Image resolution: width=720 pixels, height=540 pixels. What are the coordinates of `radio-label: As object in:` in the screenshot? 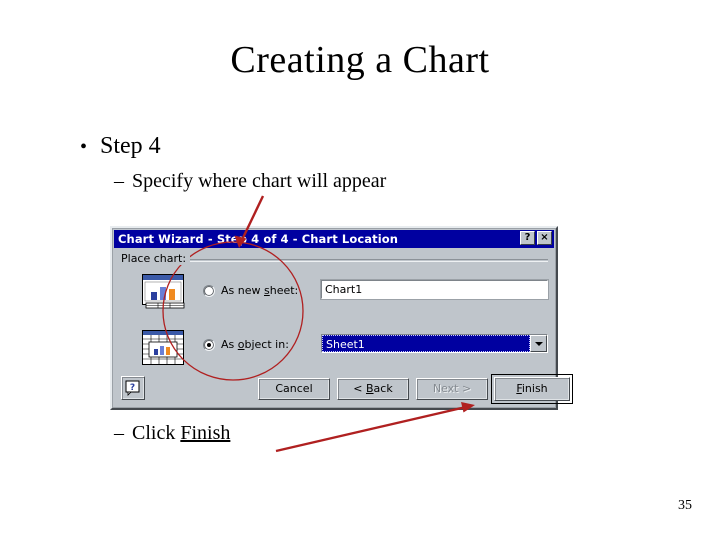 It's located at (255, 344).